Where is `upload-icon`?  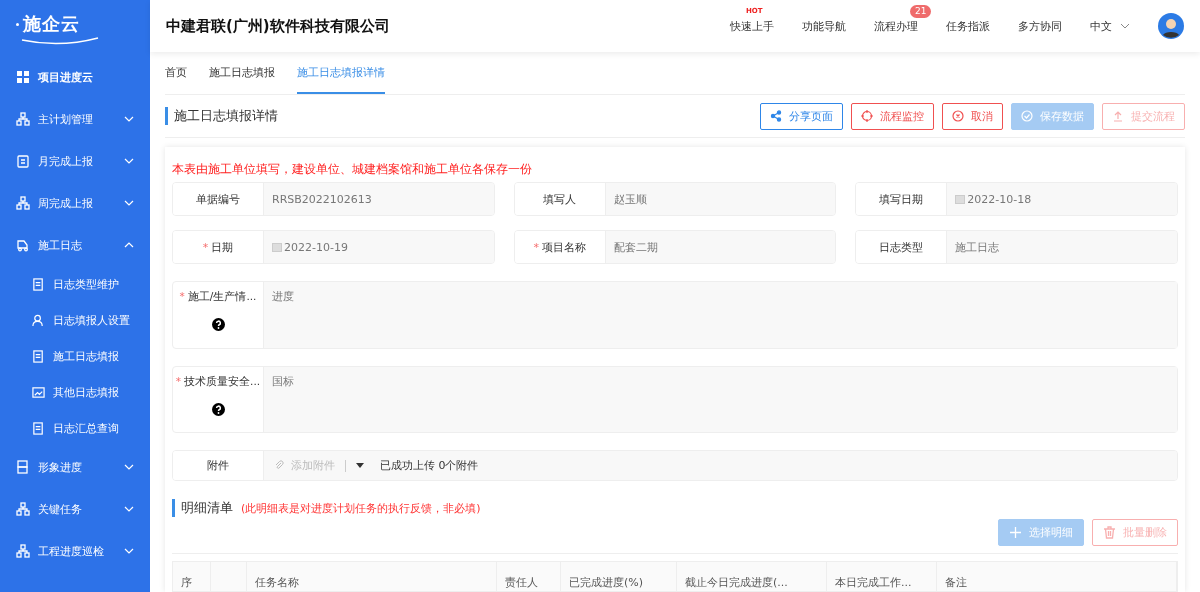 upload-icon is located at coordinates (1118, 116).